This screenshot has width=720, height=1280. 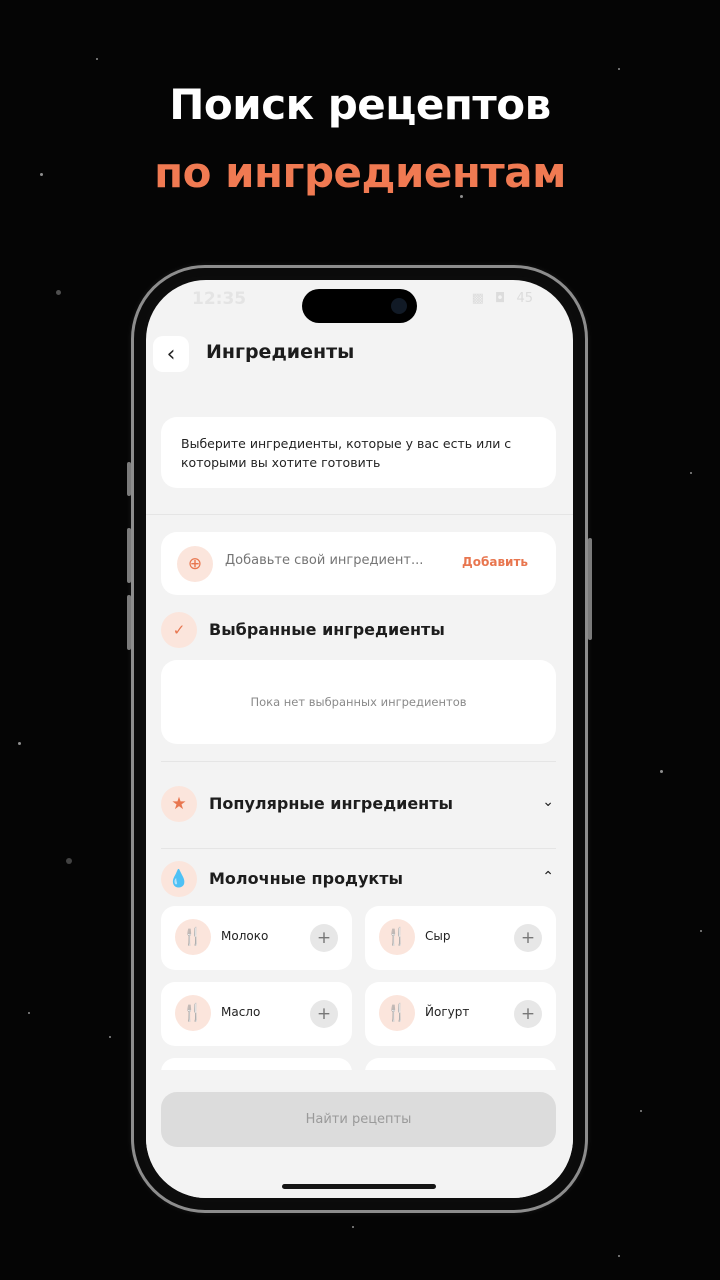 What do you see at coordinates (195, 564) in the screenshot?
I see `plus-circle-icon: ⊕` at bounding box center [195, 564].